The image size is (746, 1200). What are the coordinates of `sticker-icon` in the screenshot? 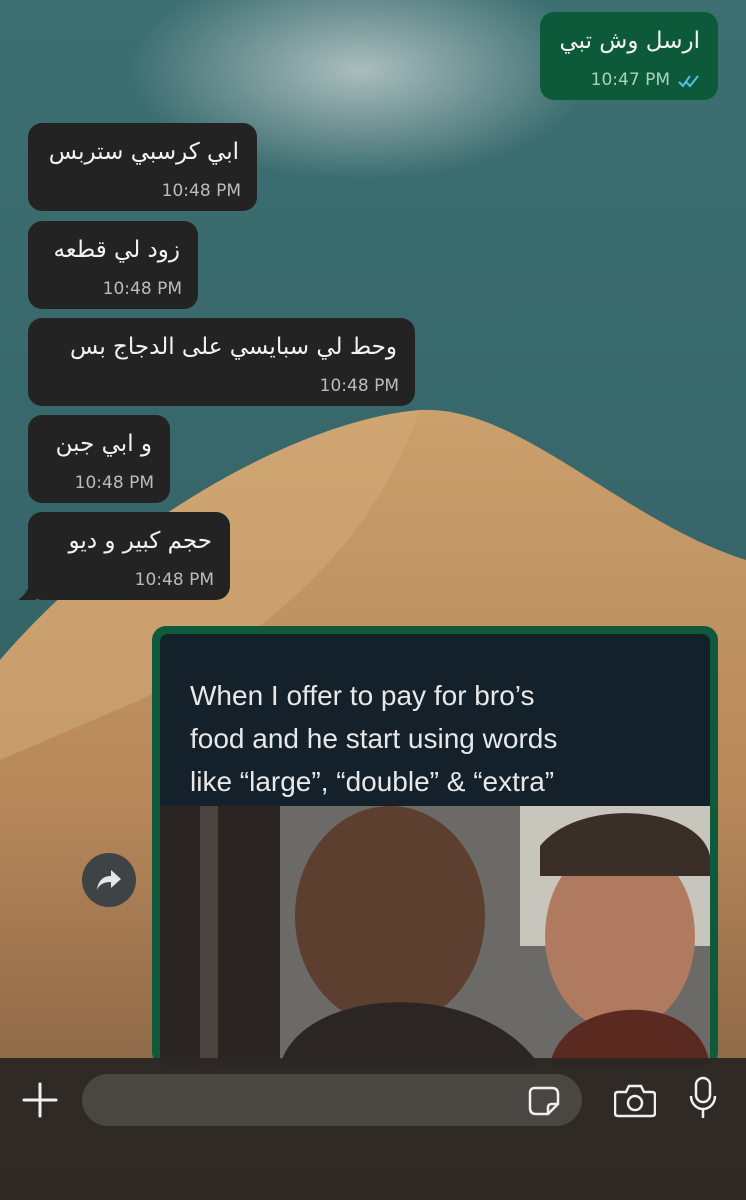 It's located at (544, 1101).